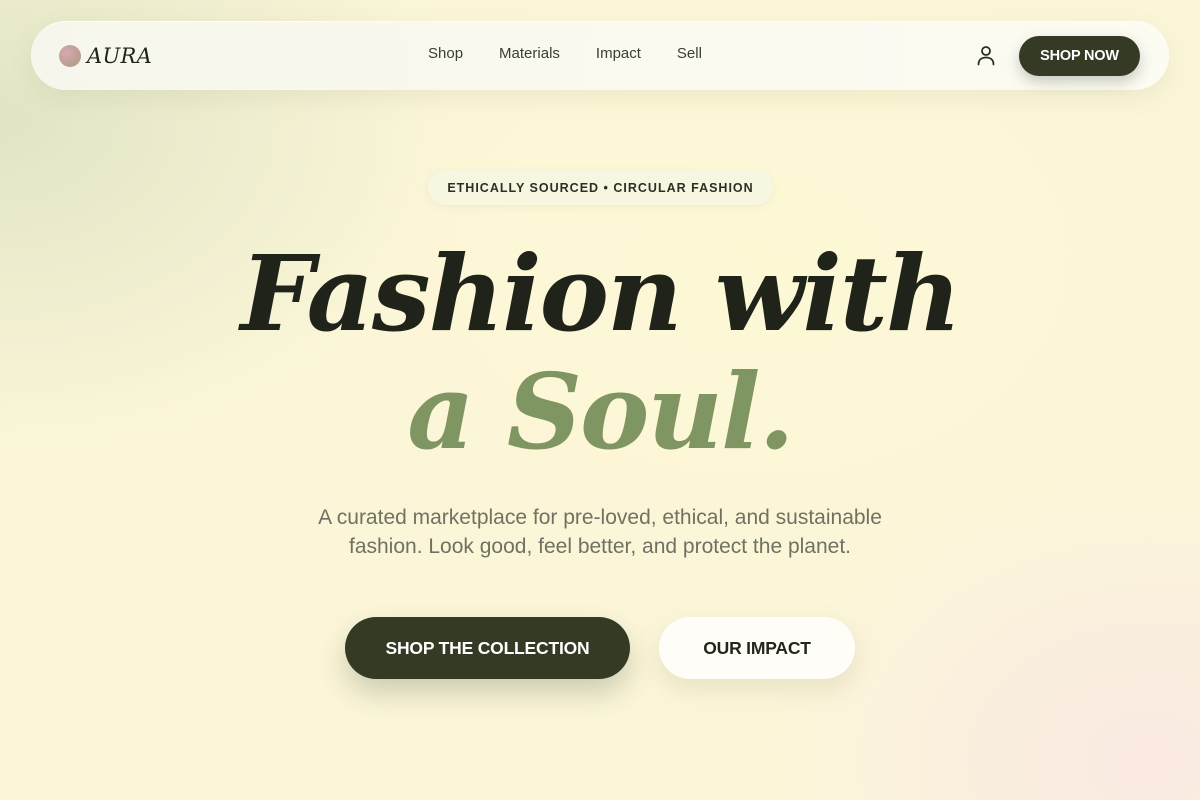 Image resolution: width=1200 pixels, height=800 pixels. I want to click on nav-link-impact: Impact, so click(618, 53).